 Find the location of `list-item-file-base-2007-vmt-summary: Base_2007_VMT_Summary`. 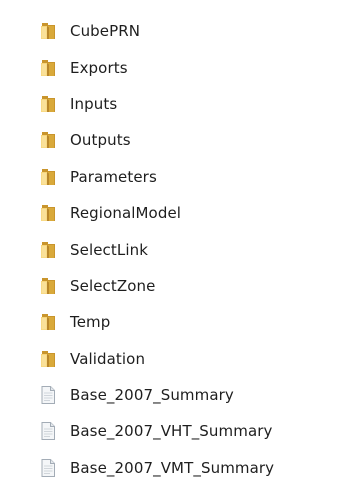

list-item-file-base-2007-vmt-summary: Base_2007_VMT_Summary is located at coordinates (156, 468).